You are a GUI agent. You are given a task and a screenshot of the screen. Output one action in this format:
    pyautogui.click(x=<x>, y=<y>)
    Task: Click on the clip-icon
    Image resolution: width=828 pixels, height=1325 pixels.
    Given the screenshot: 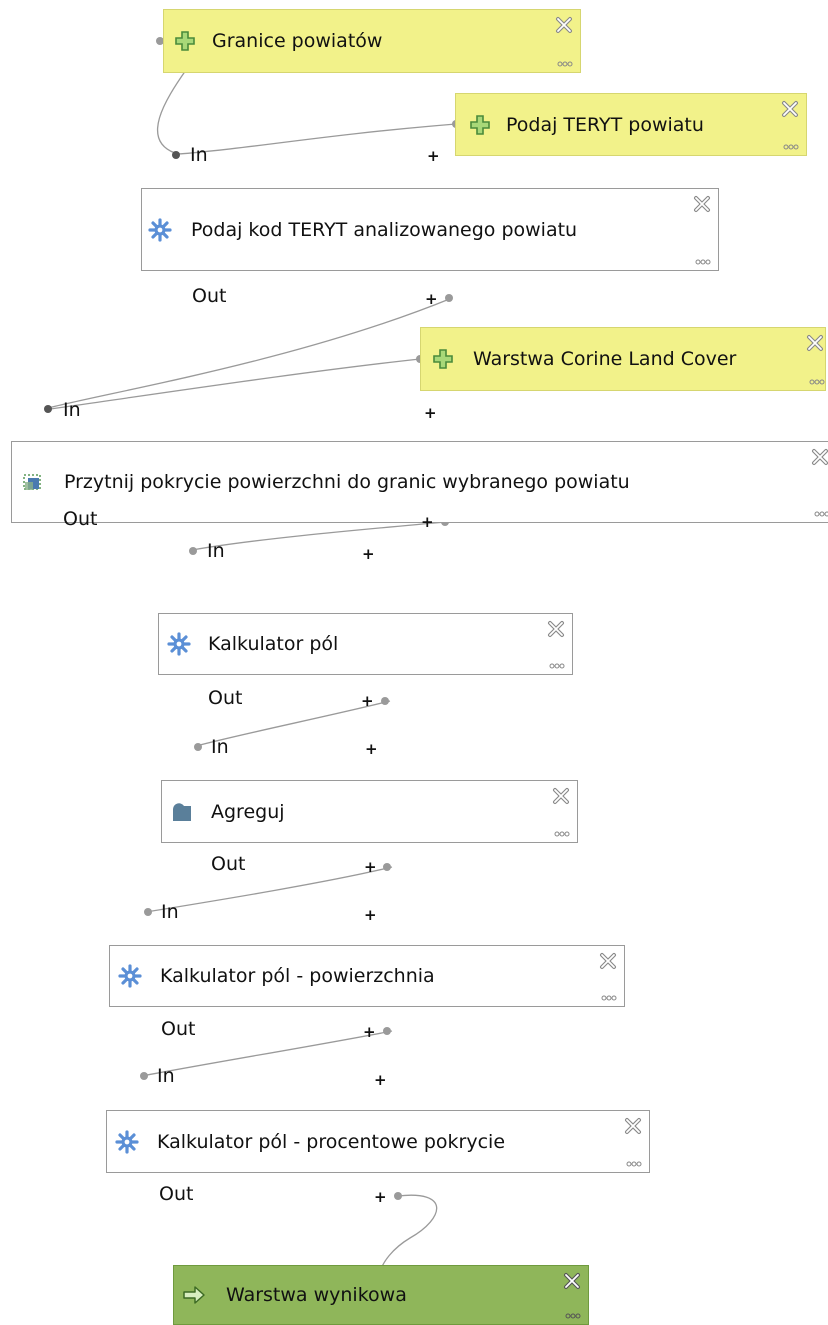 What is the action you would take?
    pyautogui.click(x=32, y=482)
    